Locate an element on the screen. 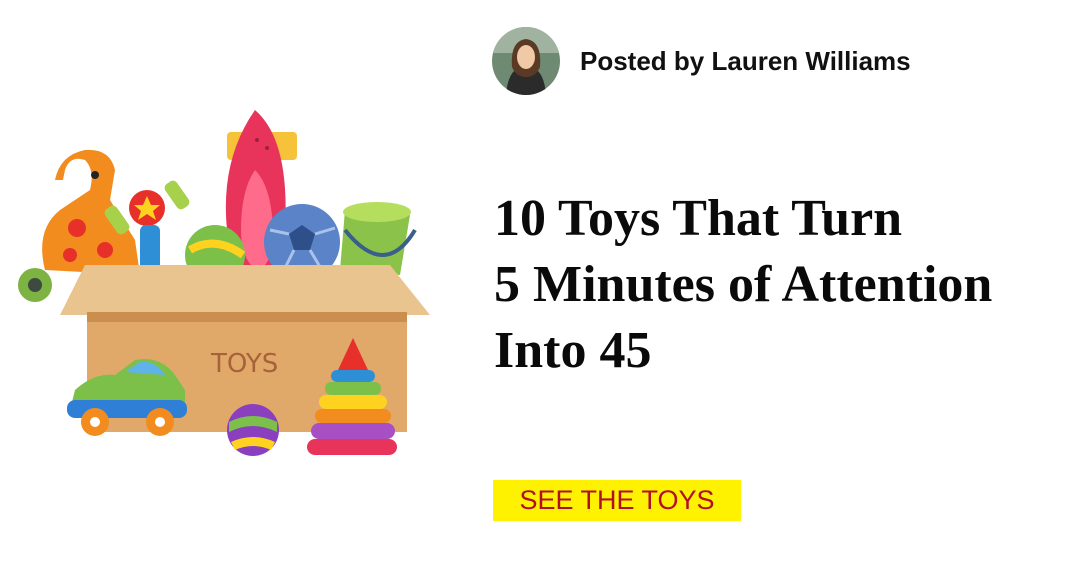 Image resolution: width=1080 pixels, height=566 pixels. box-label: TOYS is located at coordinates (244, 364).